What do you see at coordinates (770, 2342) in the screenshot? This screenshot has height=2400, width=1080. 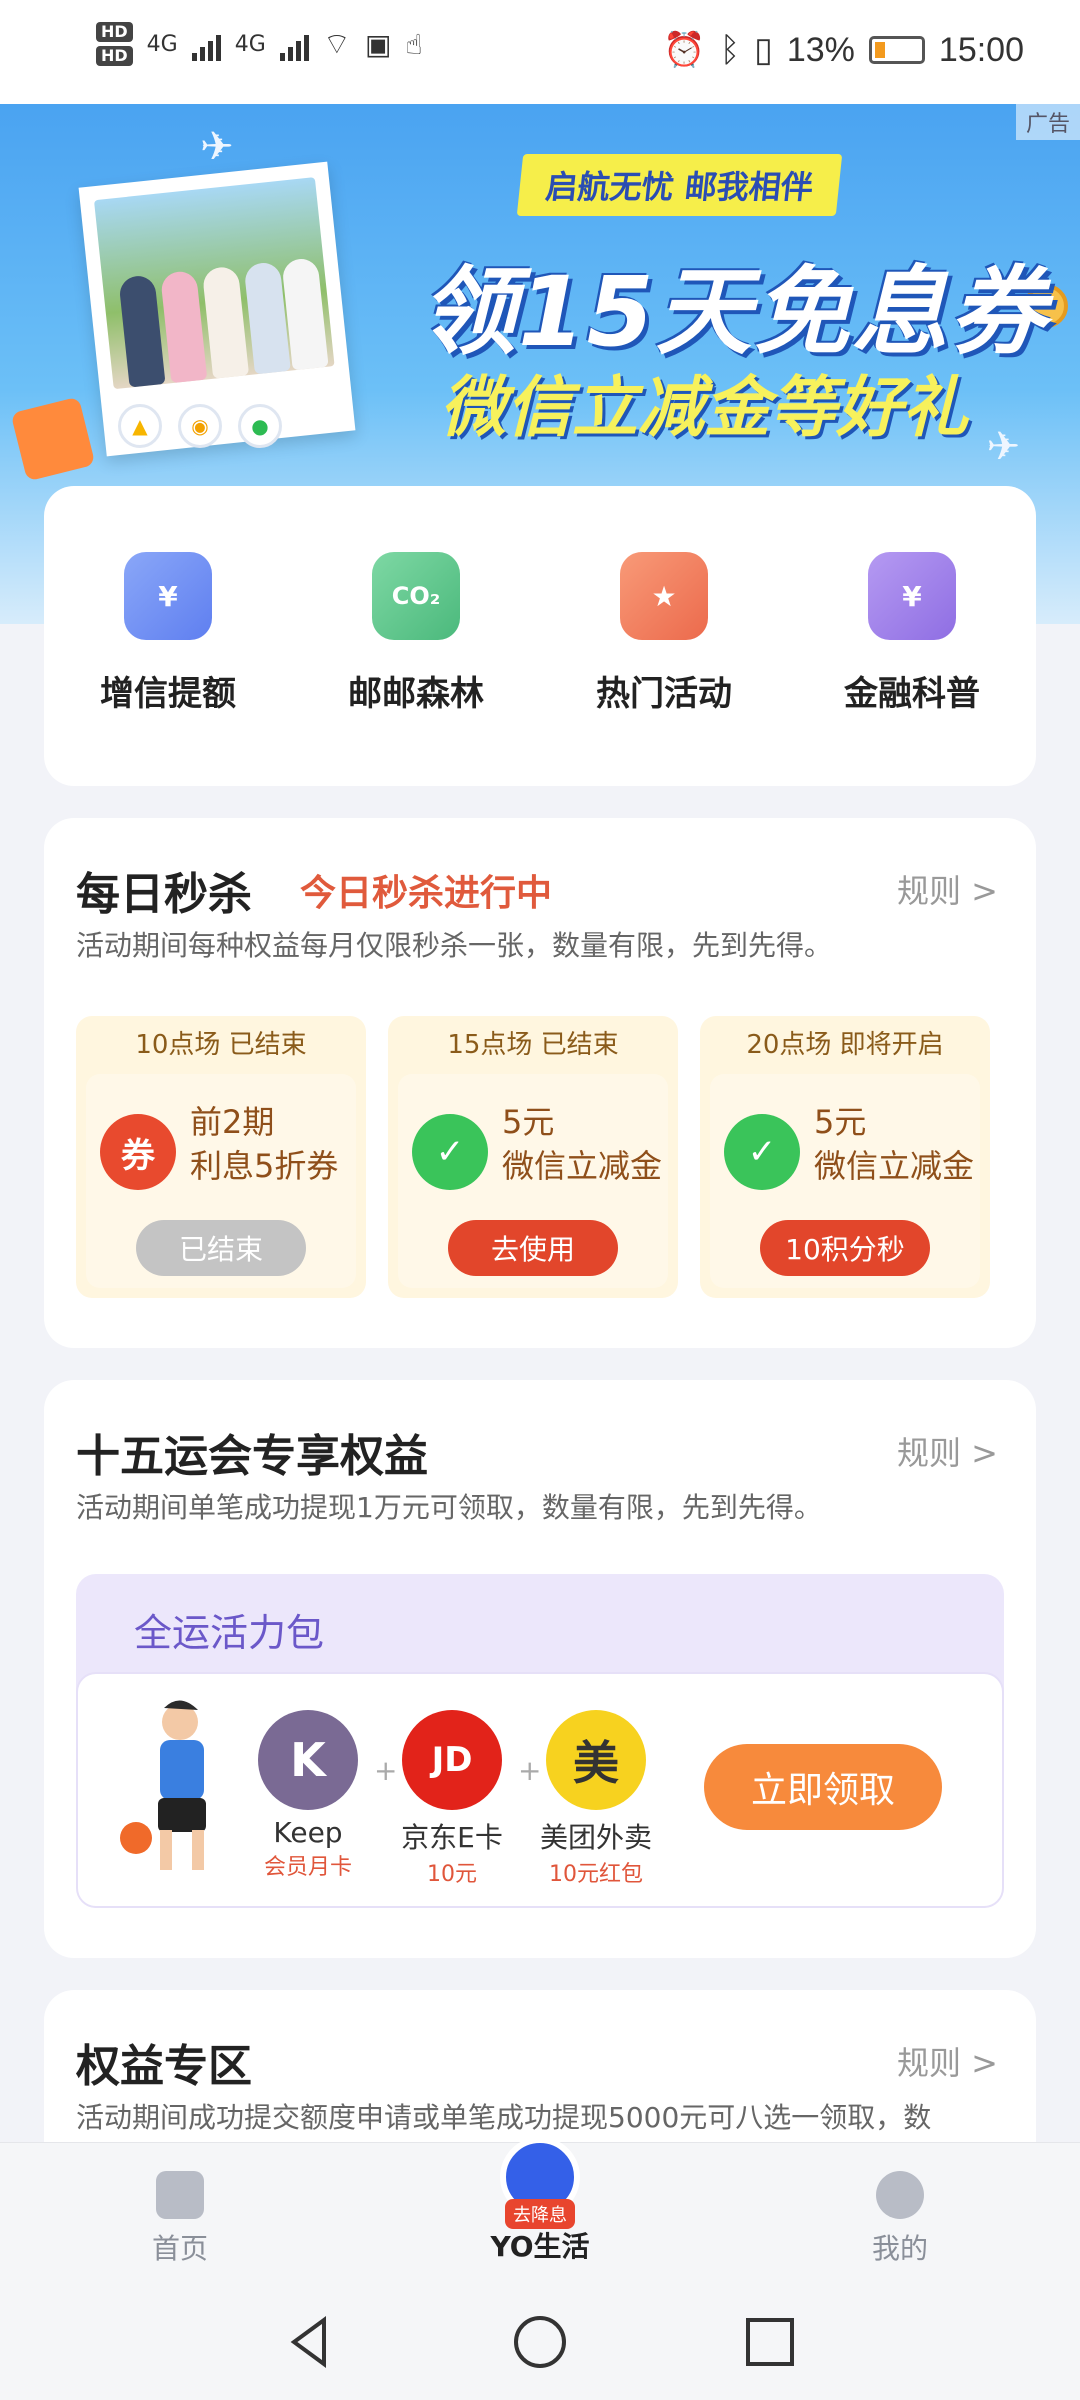 I see `recents-icon` at bounding box center [770, 2342].